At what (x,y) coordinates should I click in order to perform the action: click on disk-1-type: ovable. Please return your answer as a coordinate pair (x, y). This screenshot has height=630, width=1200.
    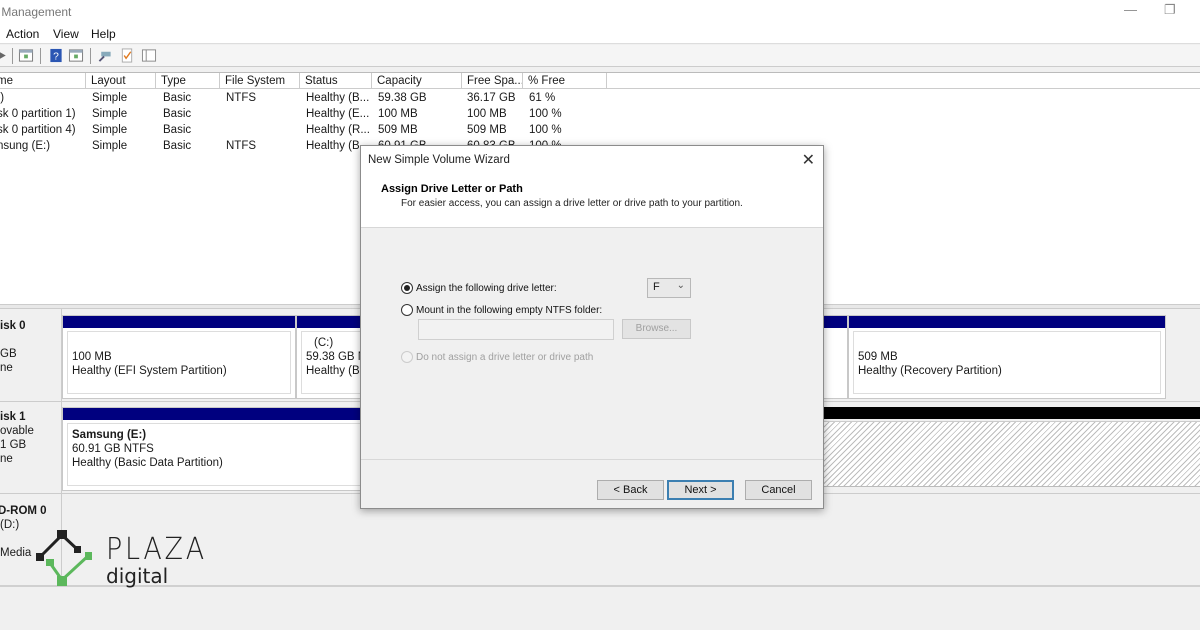
    Looking at the image, I should click on (17, 431).